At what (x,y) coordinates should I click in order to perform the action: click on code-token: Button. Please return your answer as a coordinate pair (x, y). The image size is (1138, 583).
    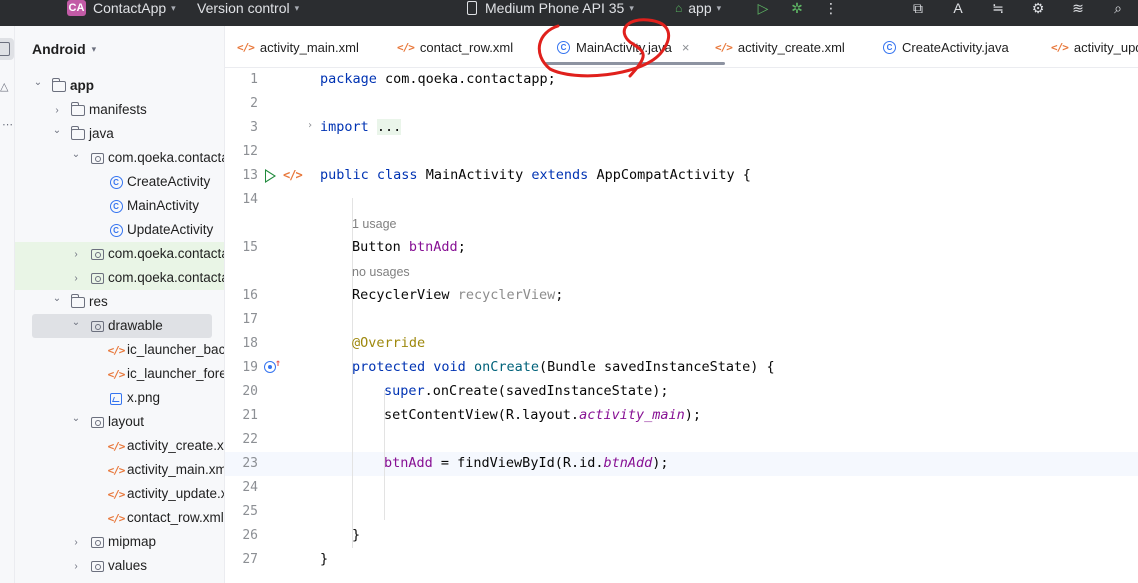
    Looking at the image, I should click on (376, 247).